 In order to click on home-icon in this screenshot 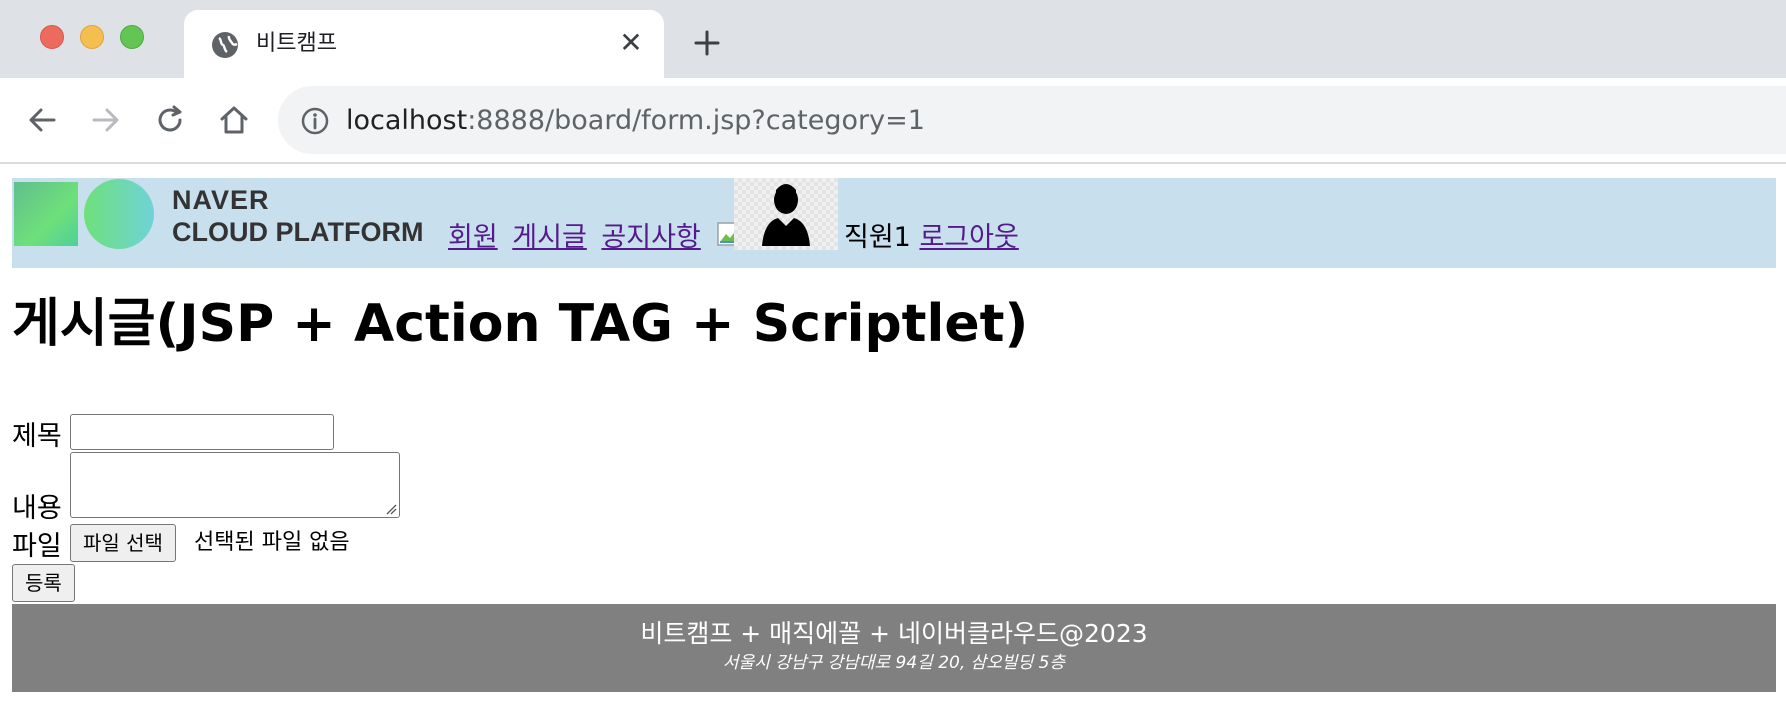, I will do `click(234, 120)`.